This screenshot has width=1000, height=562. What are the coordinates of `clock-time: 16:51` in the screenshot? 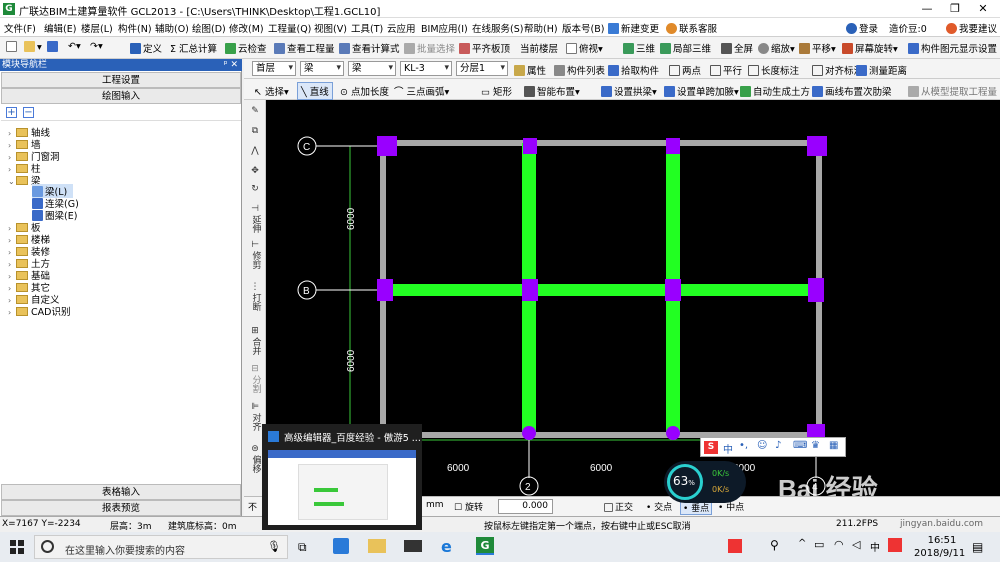 It's located at (942, 540).